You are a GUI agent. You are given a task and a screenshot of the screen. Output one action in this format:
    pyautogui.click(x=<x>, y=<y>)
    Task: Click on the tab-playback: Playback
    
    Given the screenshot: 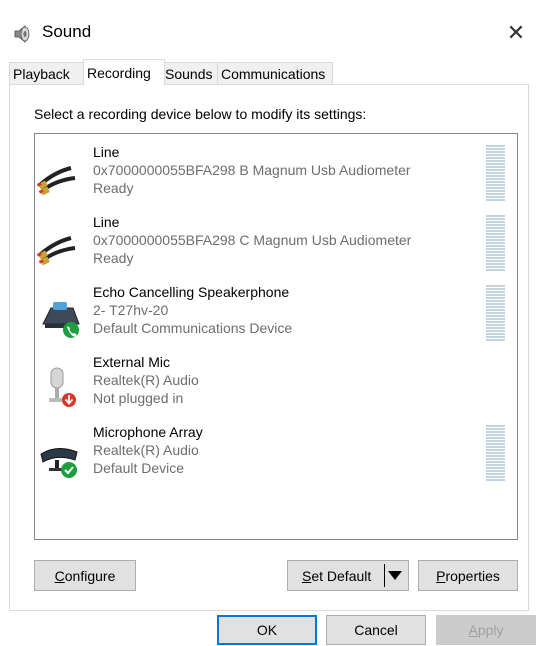 What is the action you would take?
    pyautogui.click(x=48, y=73)
    